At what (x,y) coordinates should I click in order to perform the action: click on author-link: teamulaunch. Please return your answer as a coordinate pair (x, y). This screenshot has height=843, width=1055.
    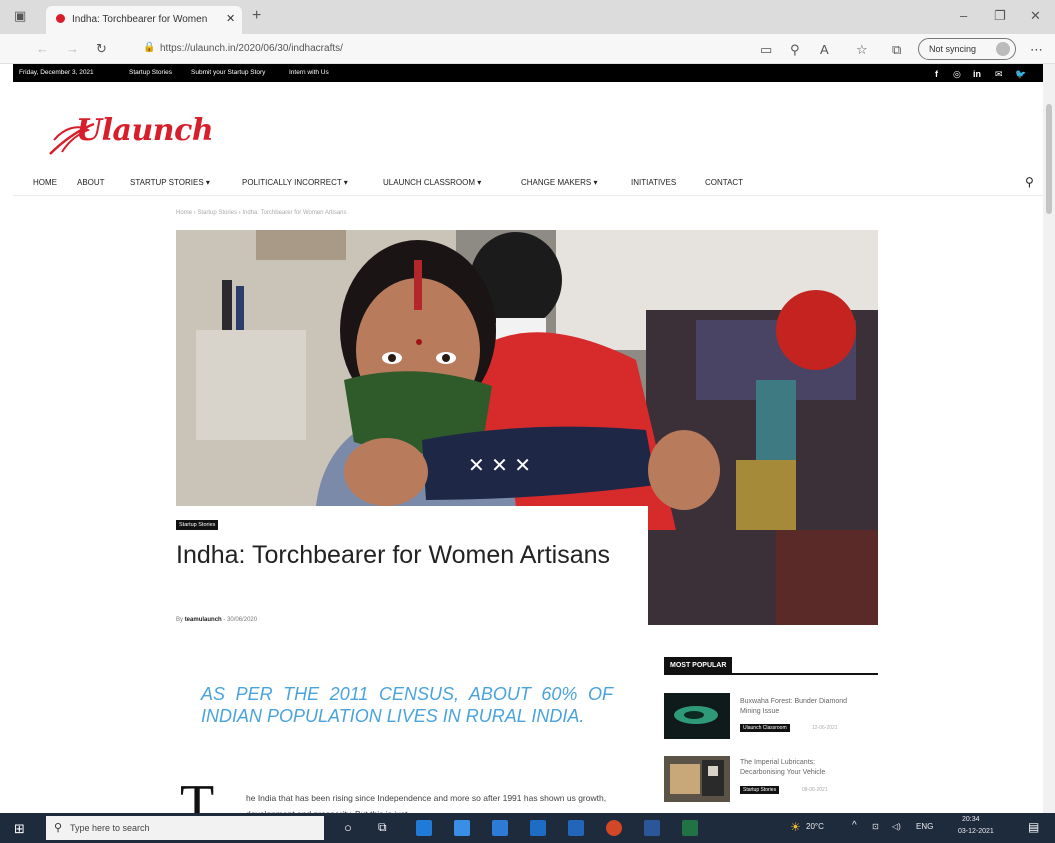
    Looking at the image, I should click on (203, 620).